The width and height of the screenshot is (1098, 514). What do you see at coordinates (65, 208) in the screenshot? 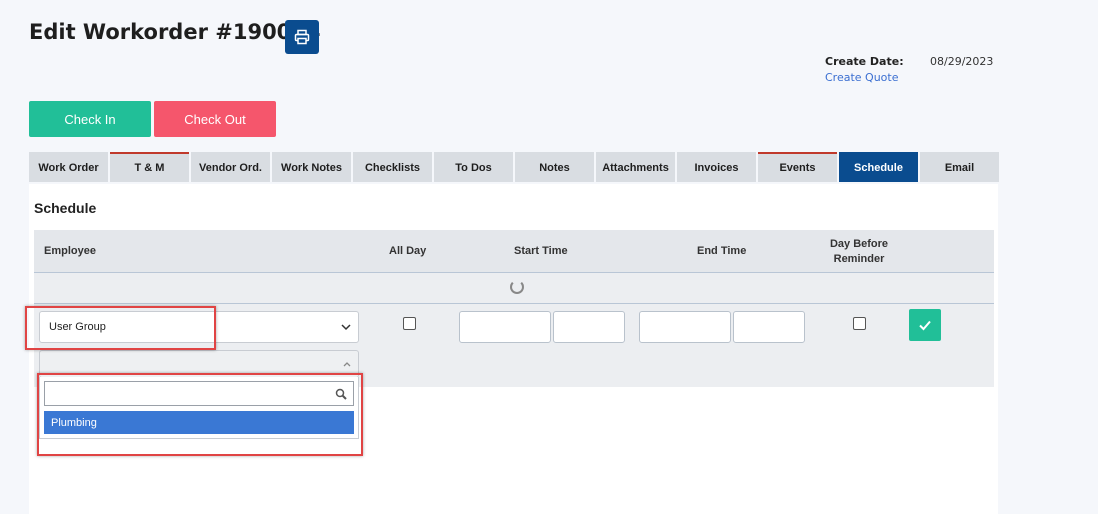
I see `schedule-title: Schedule` at bounding box center [65, 208].